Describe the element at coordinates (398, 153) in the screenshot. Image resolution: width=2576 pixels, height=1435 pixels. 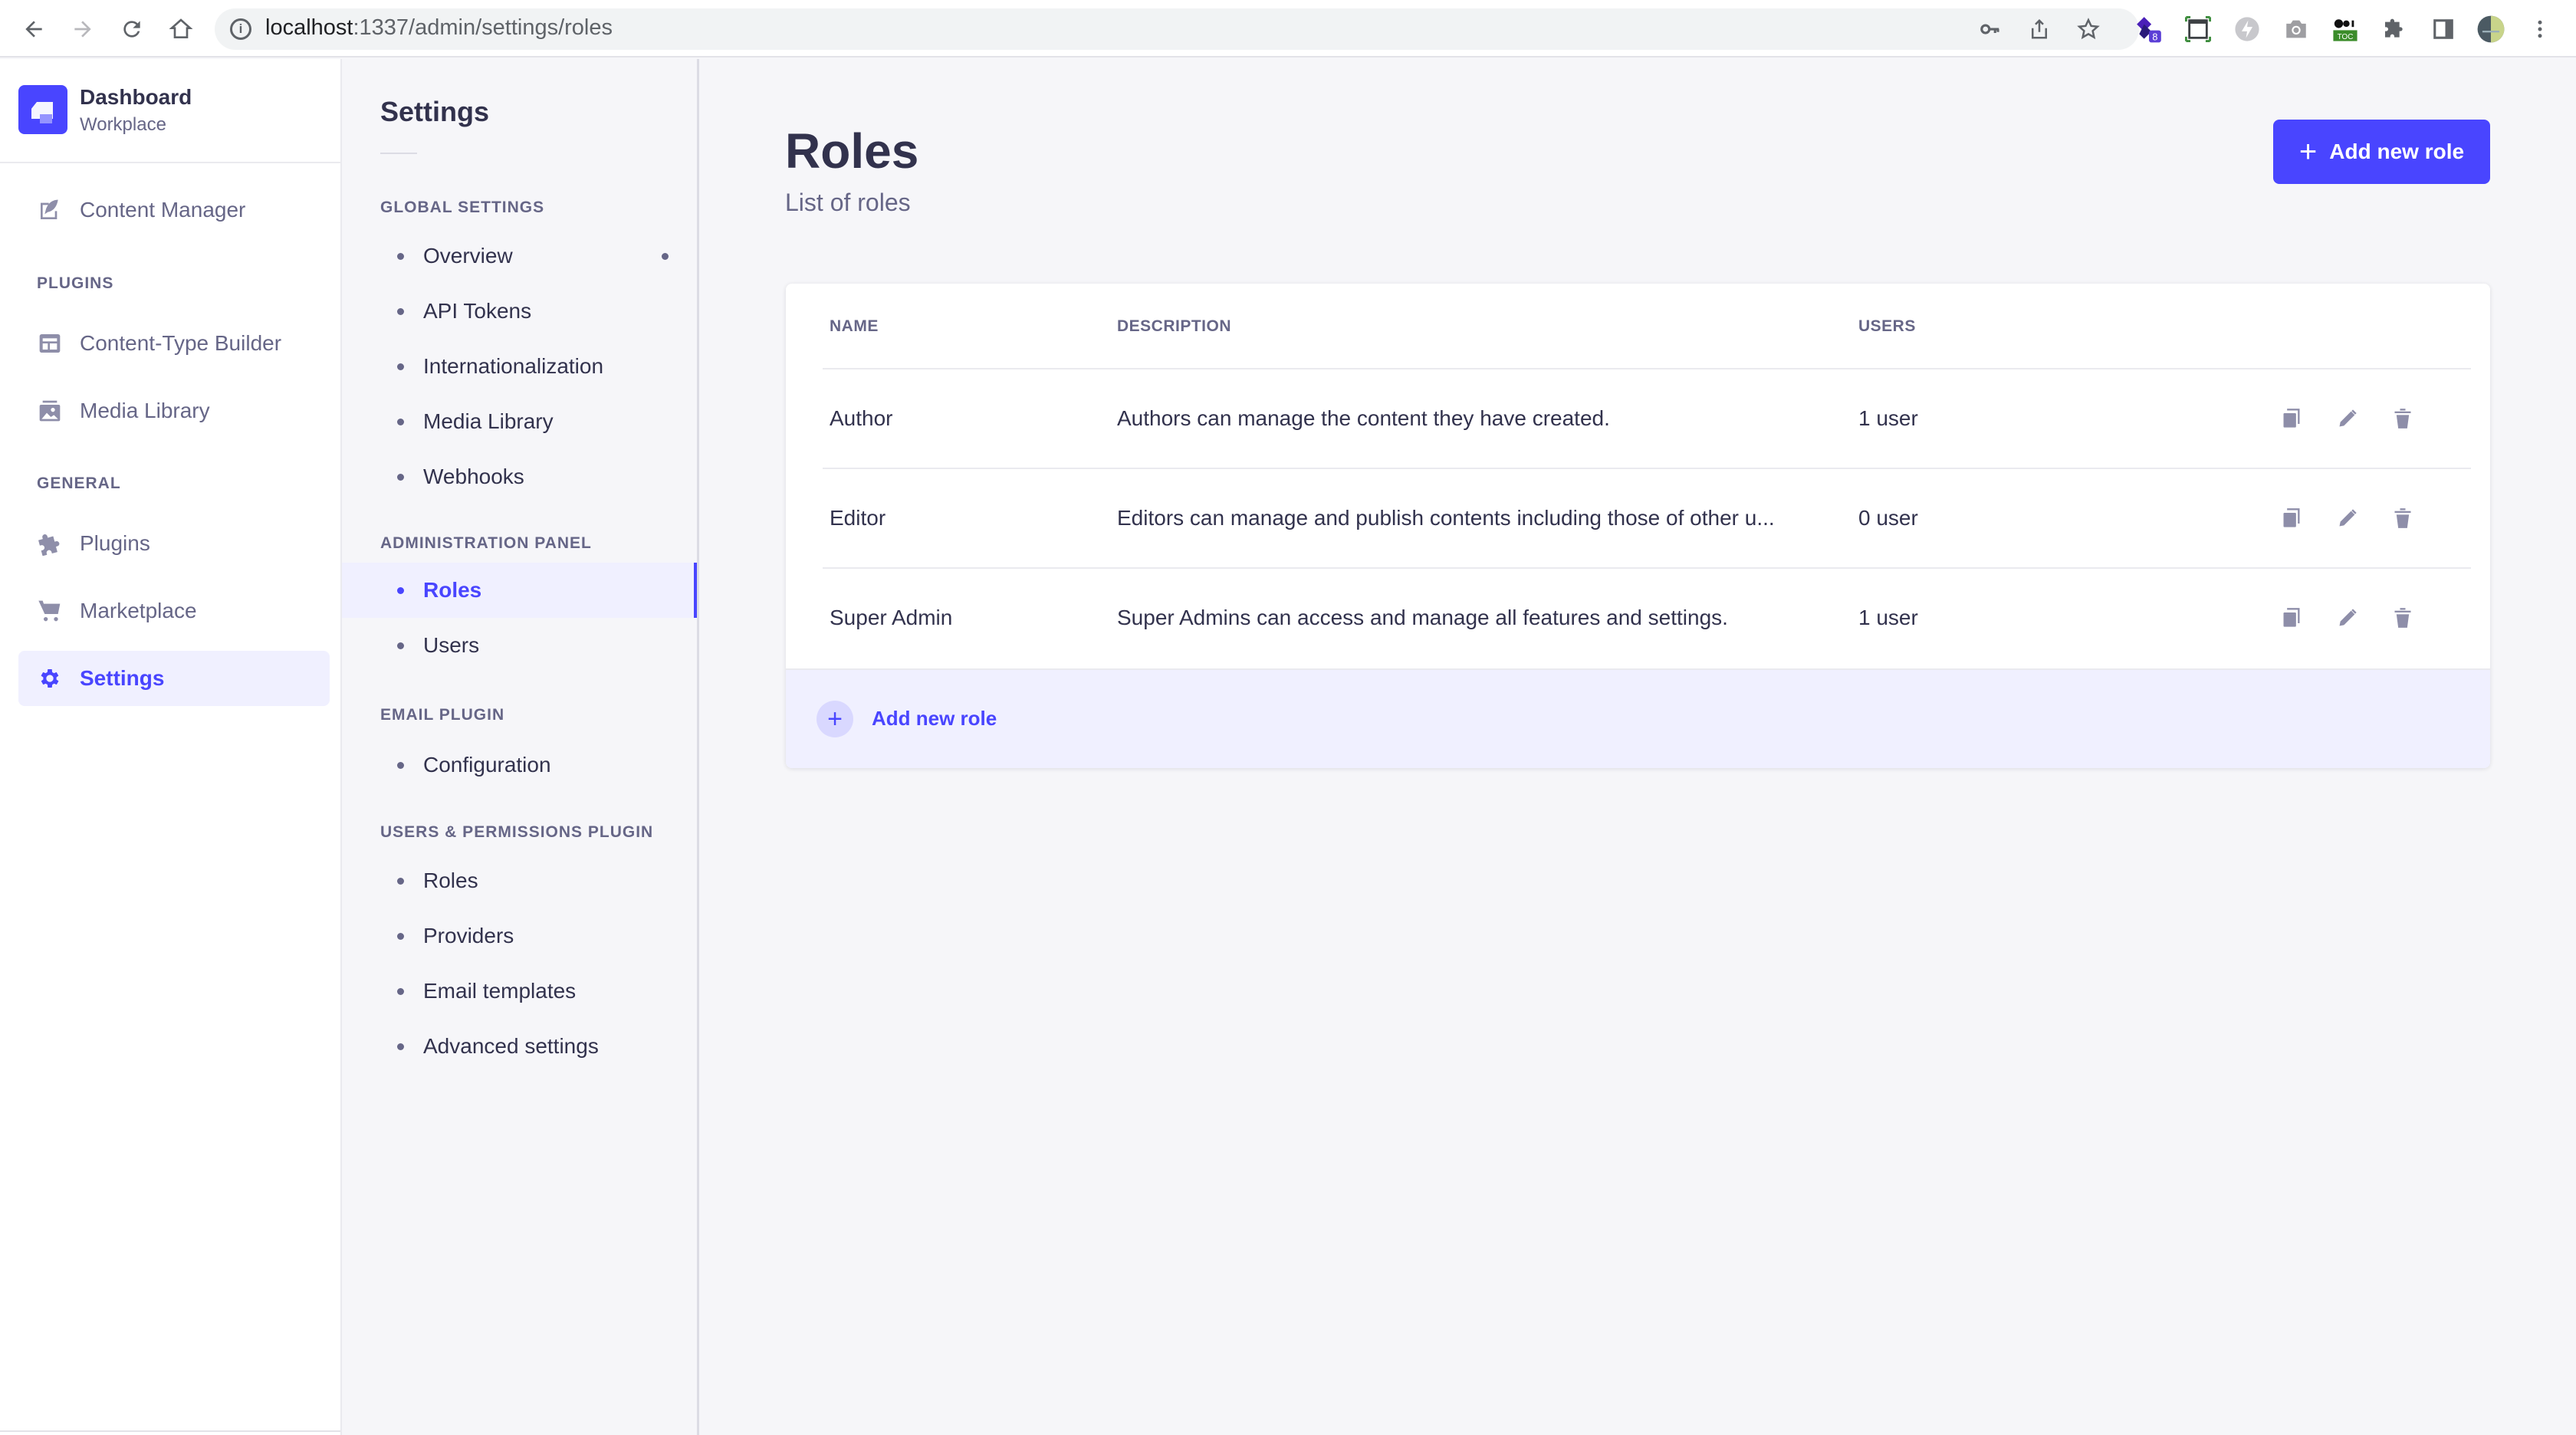
I see `settings-title-divider` at that location.